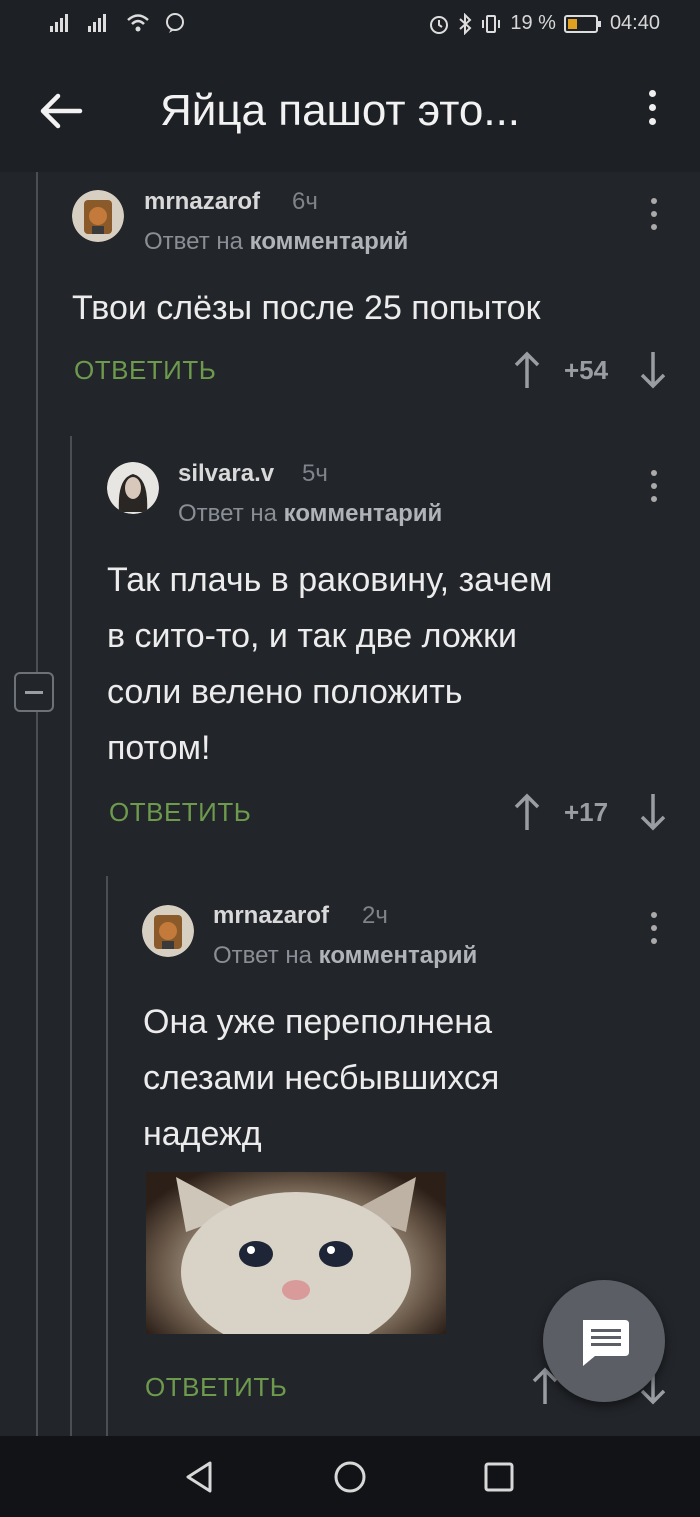 This screenshot has width=700, height=1517. I want to click on nav-home-icon, so click(350, 1477).